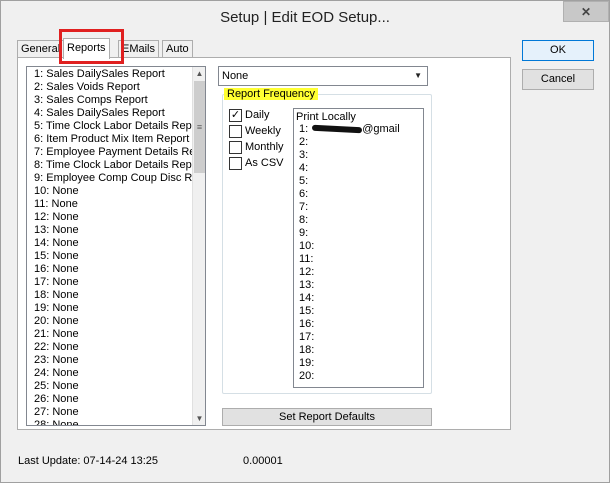 The image size is (610, 483). Describe the element at coordinates (361, 142) in the screenshot. I see `recipient-item: 2:` at that location.